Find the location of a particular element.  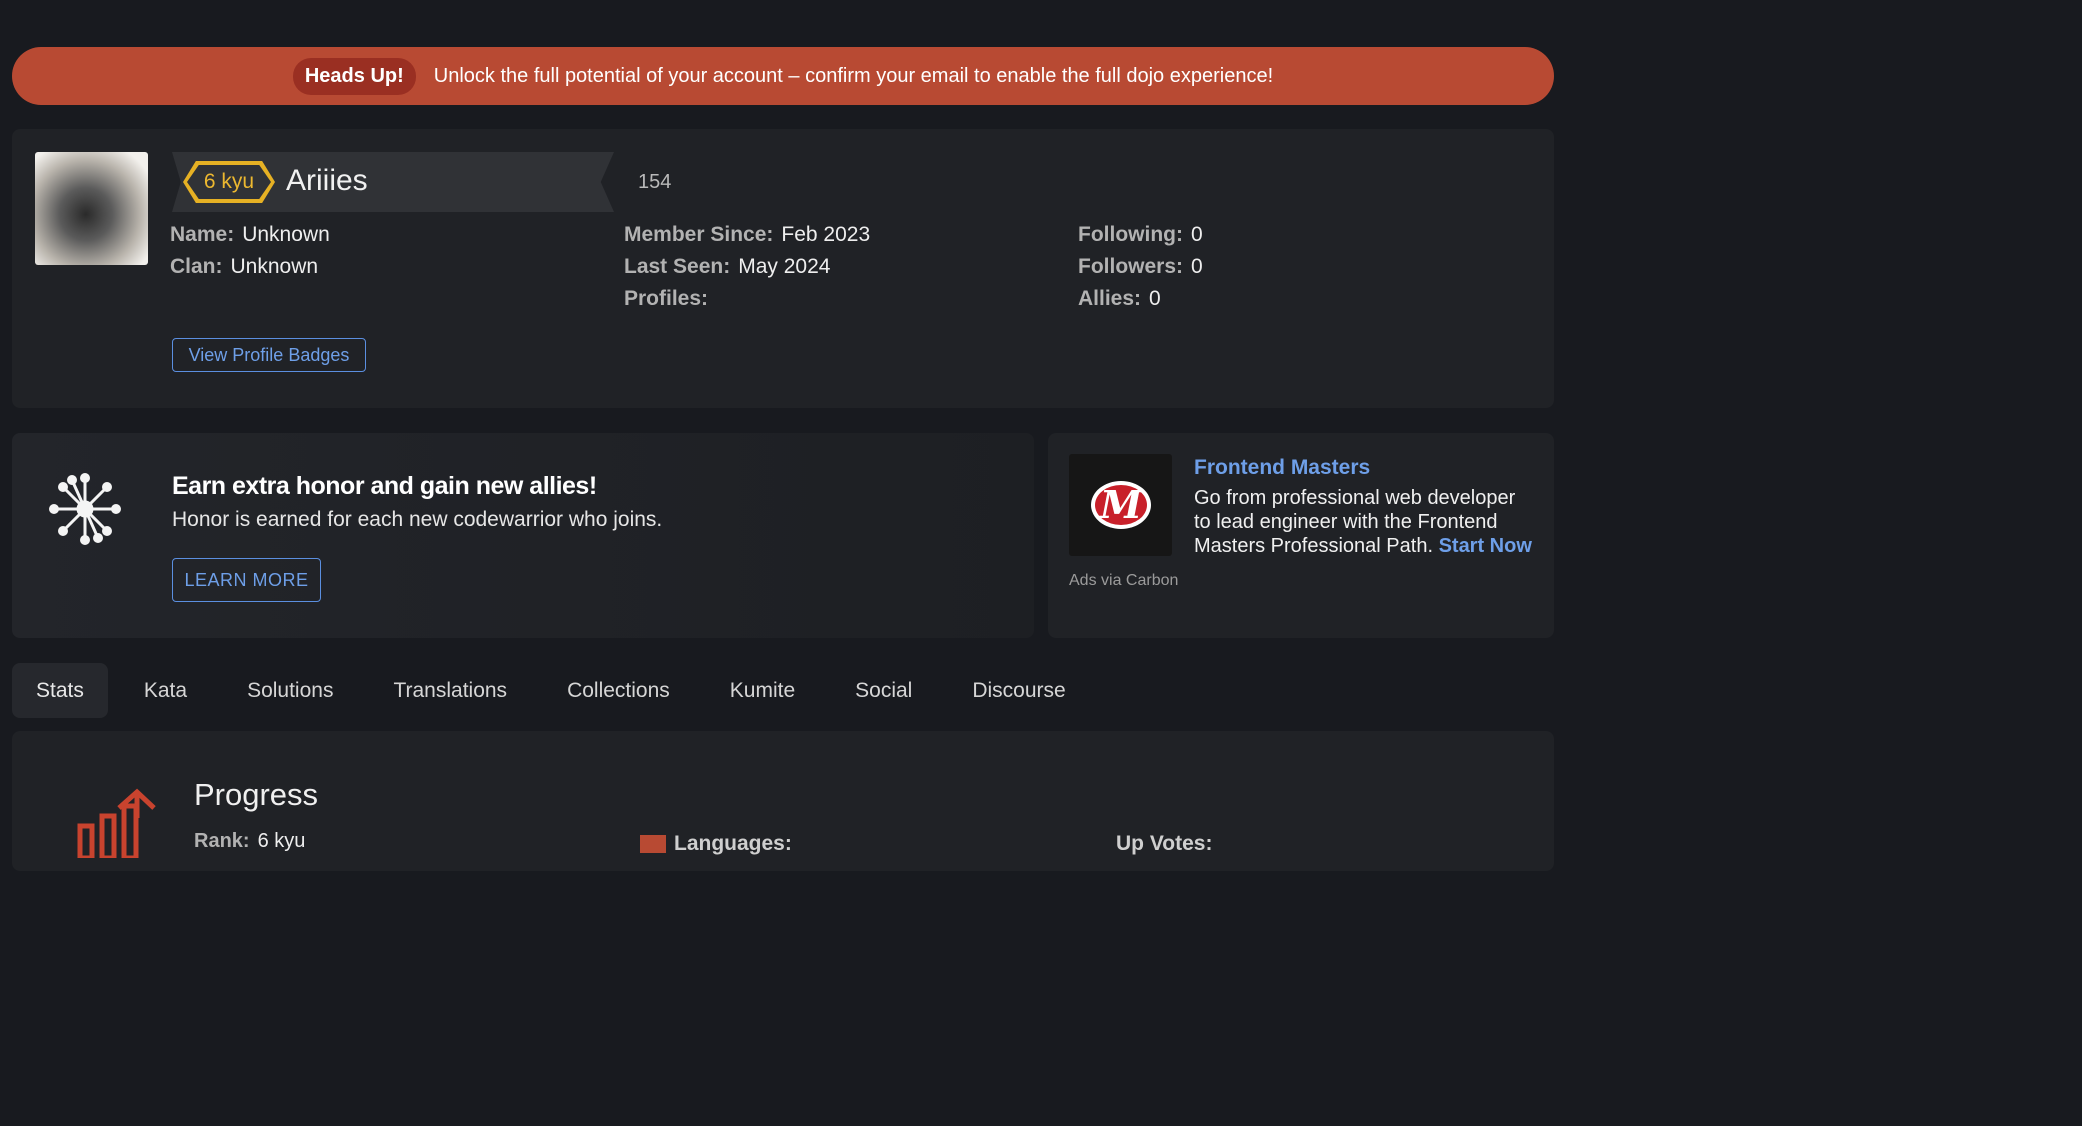

tab-kata: Kata is located at coordinates (165, 690).